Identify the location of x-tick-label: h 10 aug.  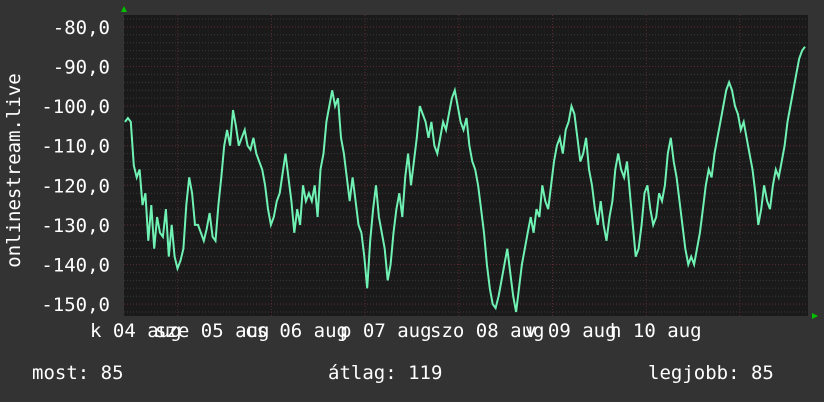
(656, 331).